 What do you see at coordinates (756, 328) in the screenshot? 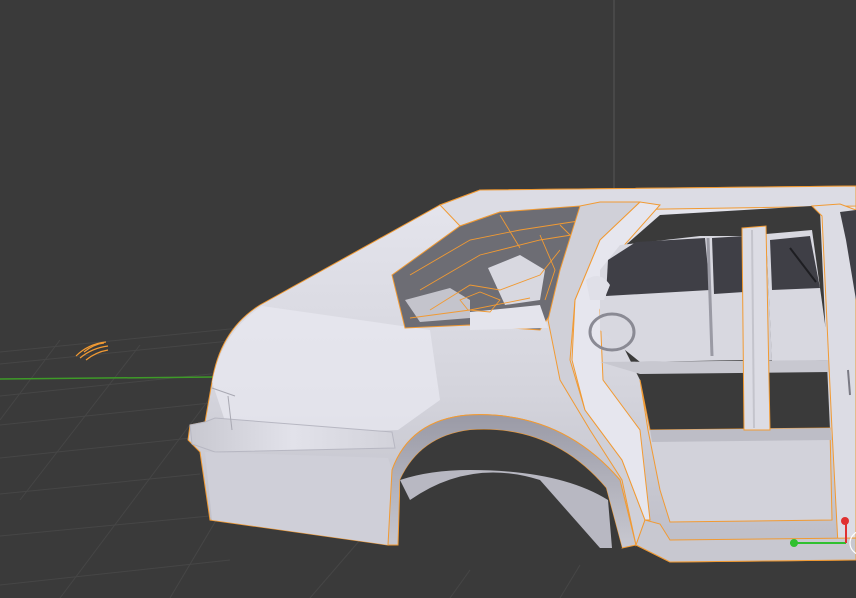
I see `b-pillar` at bounding box center [756, 328].